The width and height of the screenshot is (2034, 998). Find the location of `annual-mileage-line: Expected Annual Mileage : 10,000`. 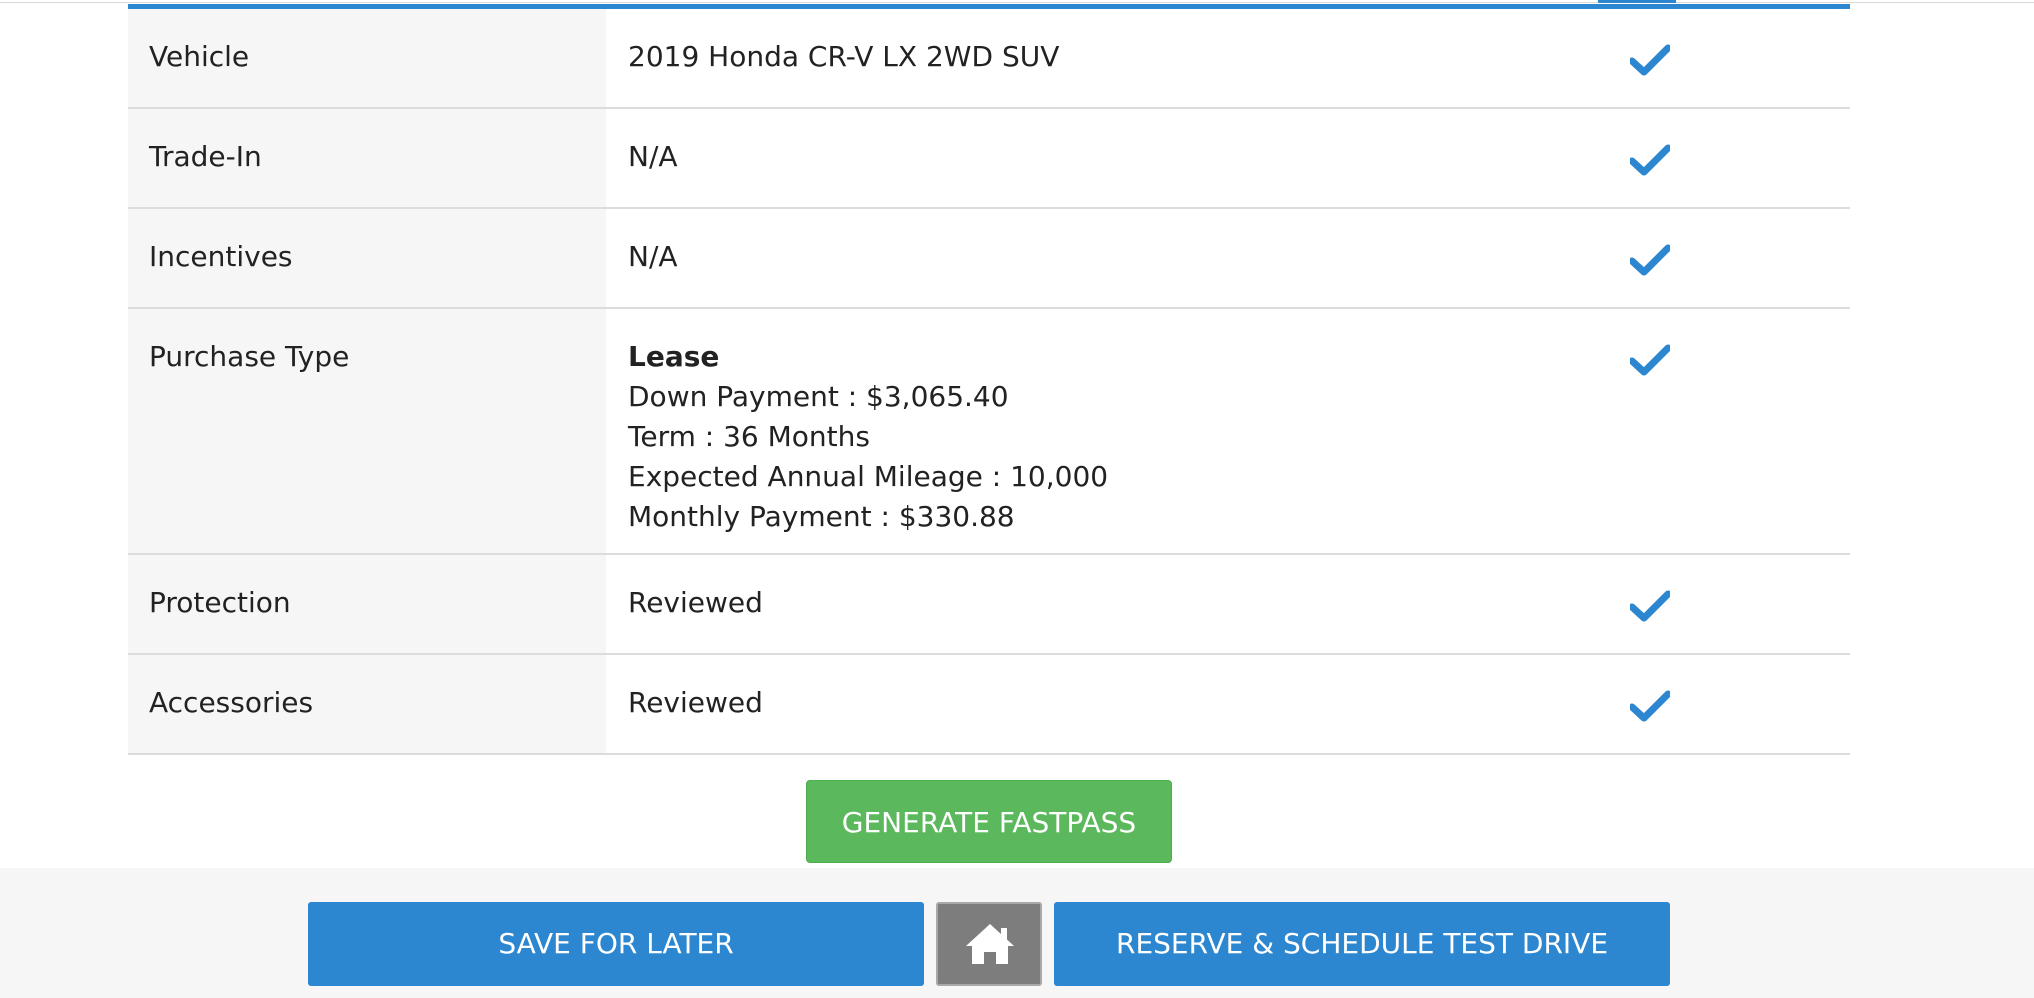

annual-mileage-line: Expected Annual Mileage : 10,000 is located at coordinates (868, 476).